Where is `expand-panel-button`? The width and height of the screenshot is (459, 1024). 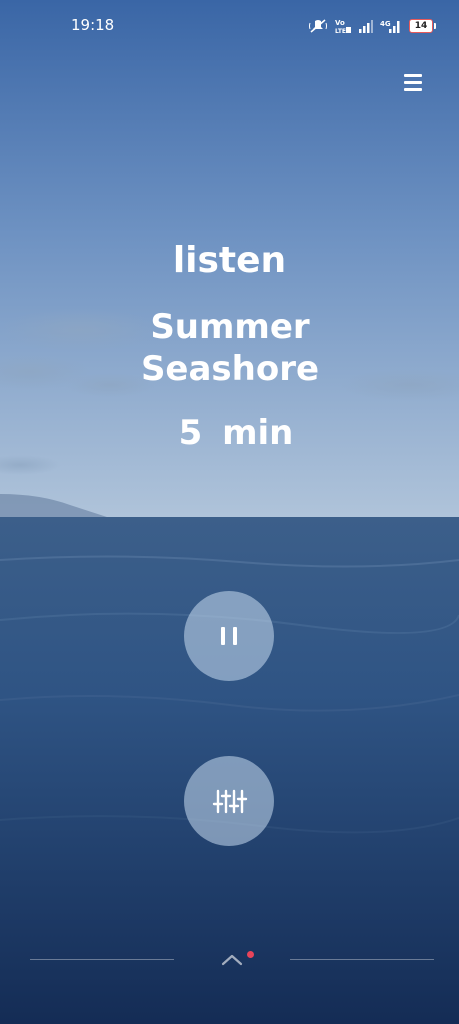 expand-panel-button is located at coordinates (232, 959).